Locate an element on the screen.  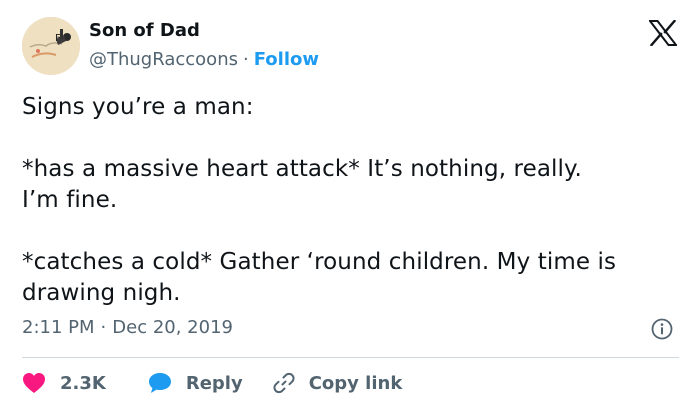
like-button: 2.3K is located at coordinates (64, 383).